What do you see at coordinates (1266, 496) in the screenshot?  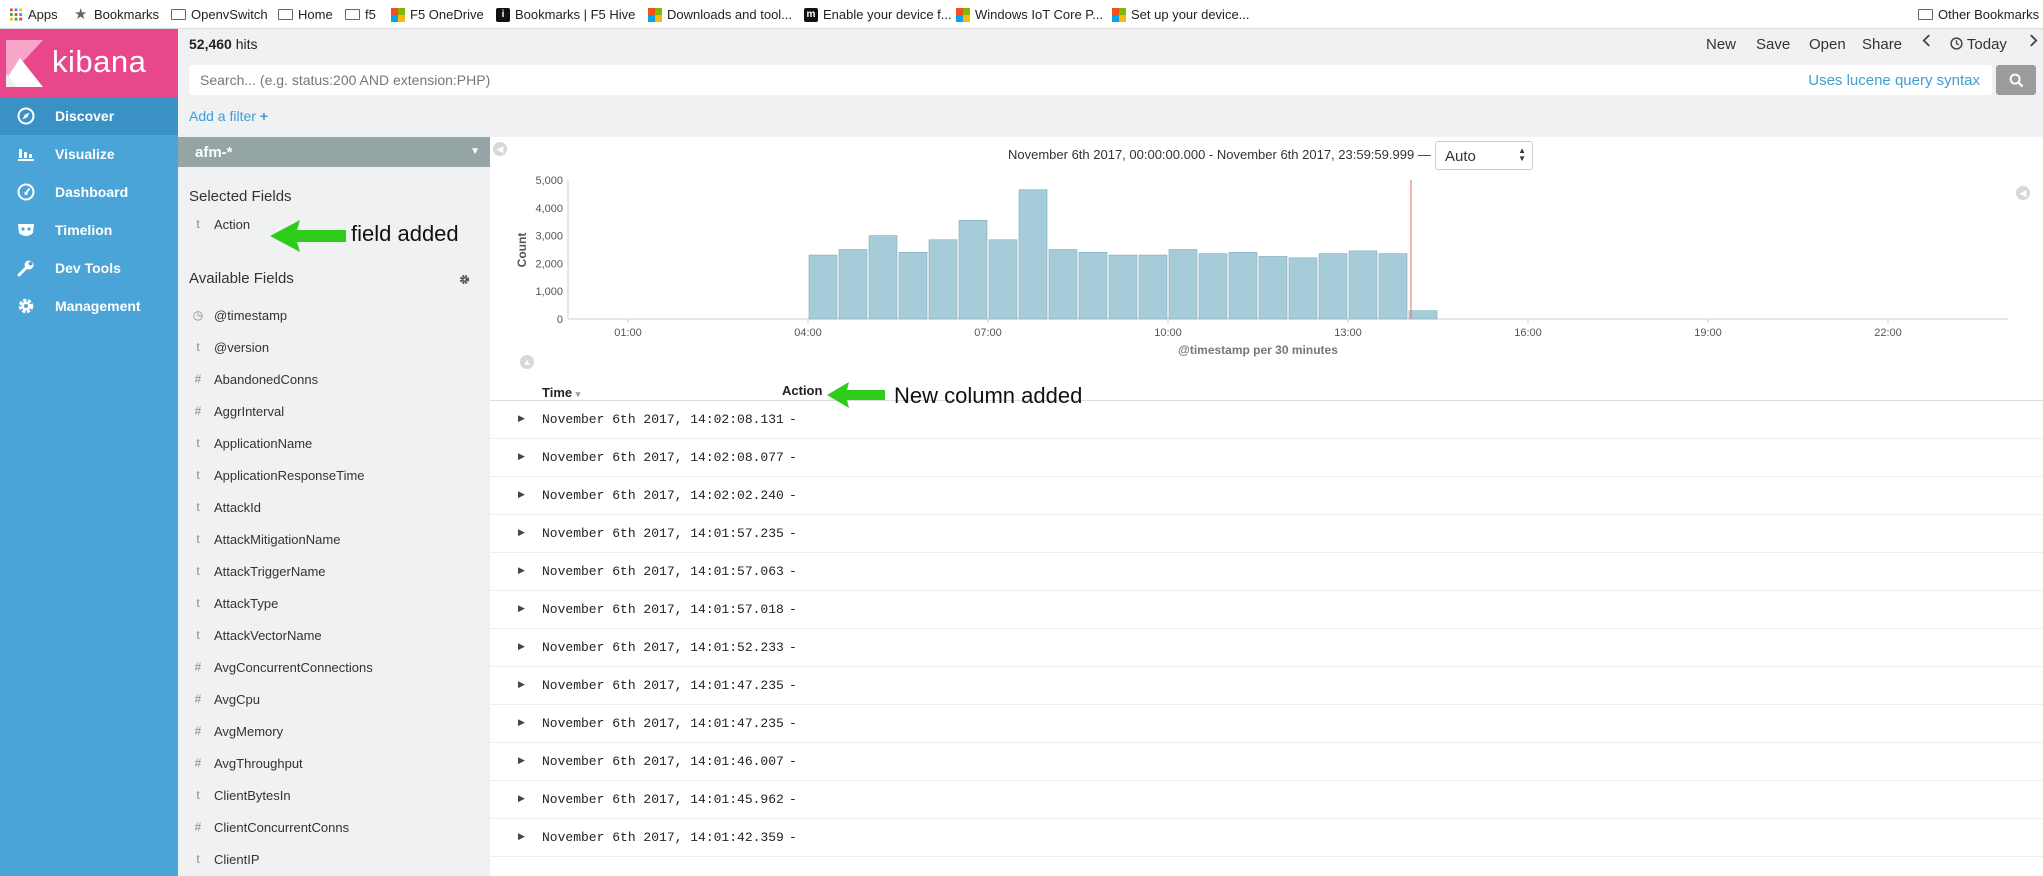 I see `table-row: ▶ November 6th 2017, 14:02:02.240-` at bounding box center [1266, 496].